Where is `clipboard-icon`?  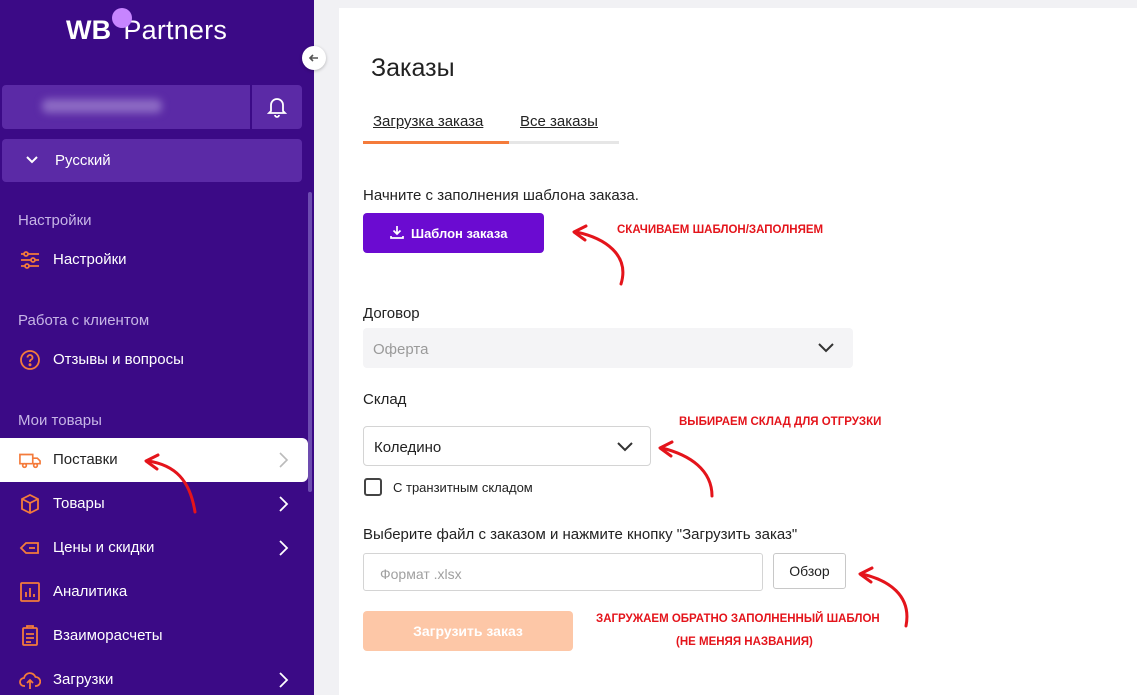
clipboard-icon is located at coordinates (30, 635).